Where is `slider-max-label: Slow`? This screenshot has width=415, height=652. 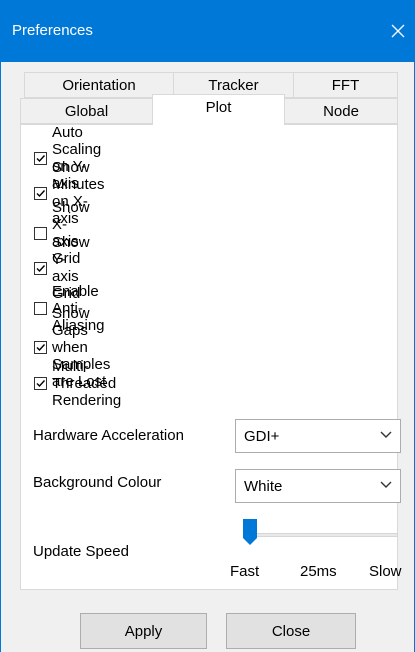 slider-max-label: Slow is located at coordinates (385, 571).